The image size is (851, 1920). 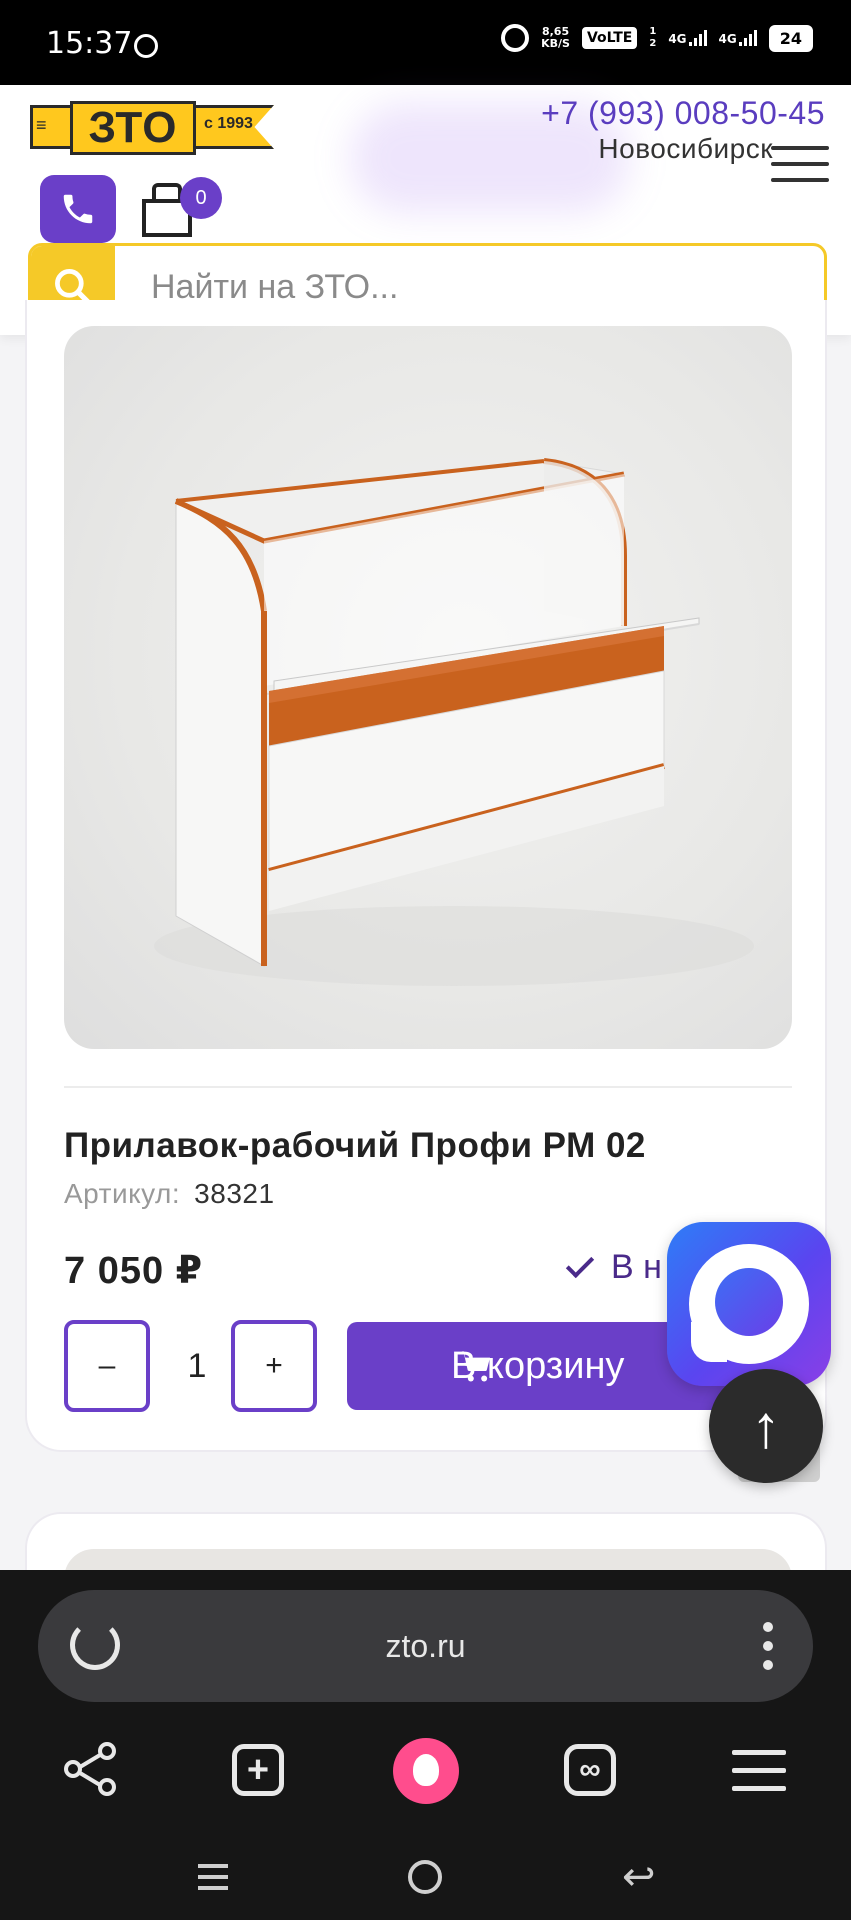 I want to click on phone-icon, so click(x=78, y=209).